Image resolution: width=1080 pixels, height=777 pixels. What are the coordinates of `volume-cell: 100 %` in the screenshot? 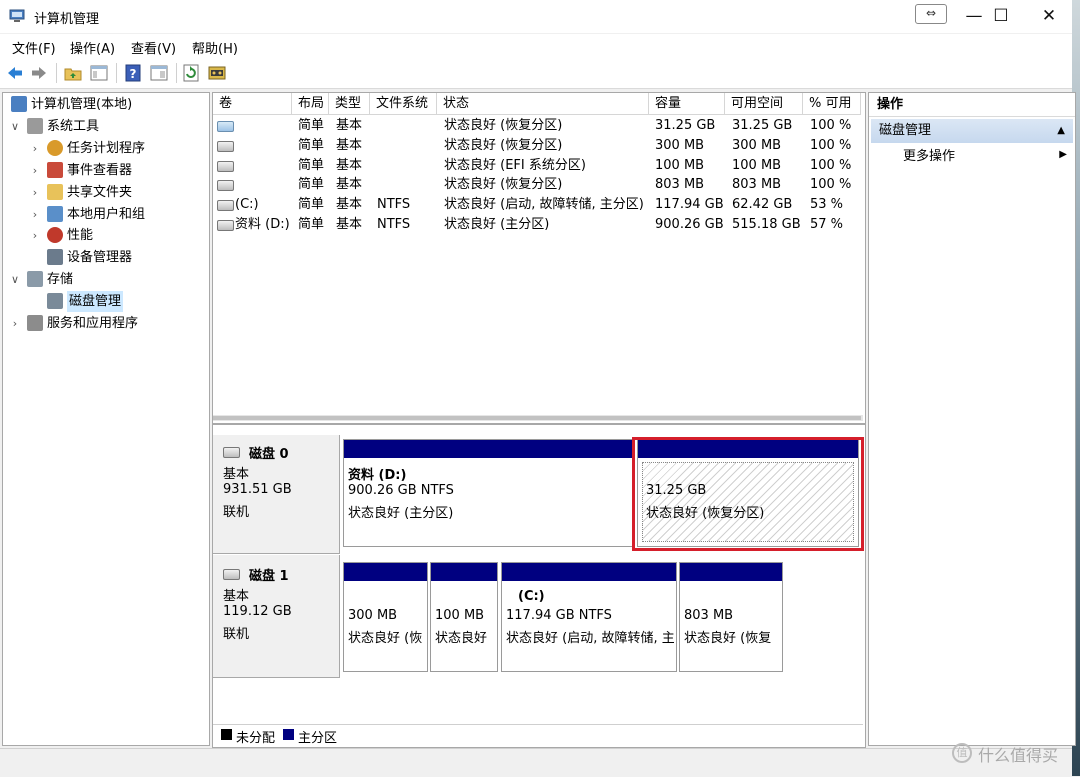 It's located at (831, 185).